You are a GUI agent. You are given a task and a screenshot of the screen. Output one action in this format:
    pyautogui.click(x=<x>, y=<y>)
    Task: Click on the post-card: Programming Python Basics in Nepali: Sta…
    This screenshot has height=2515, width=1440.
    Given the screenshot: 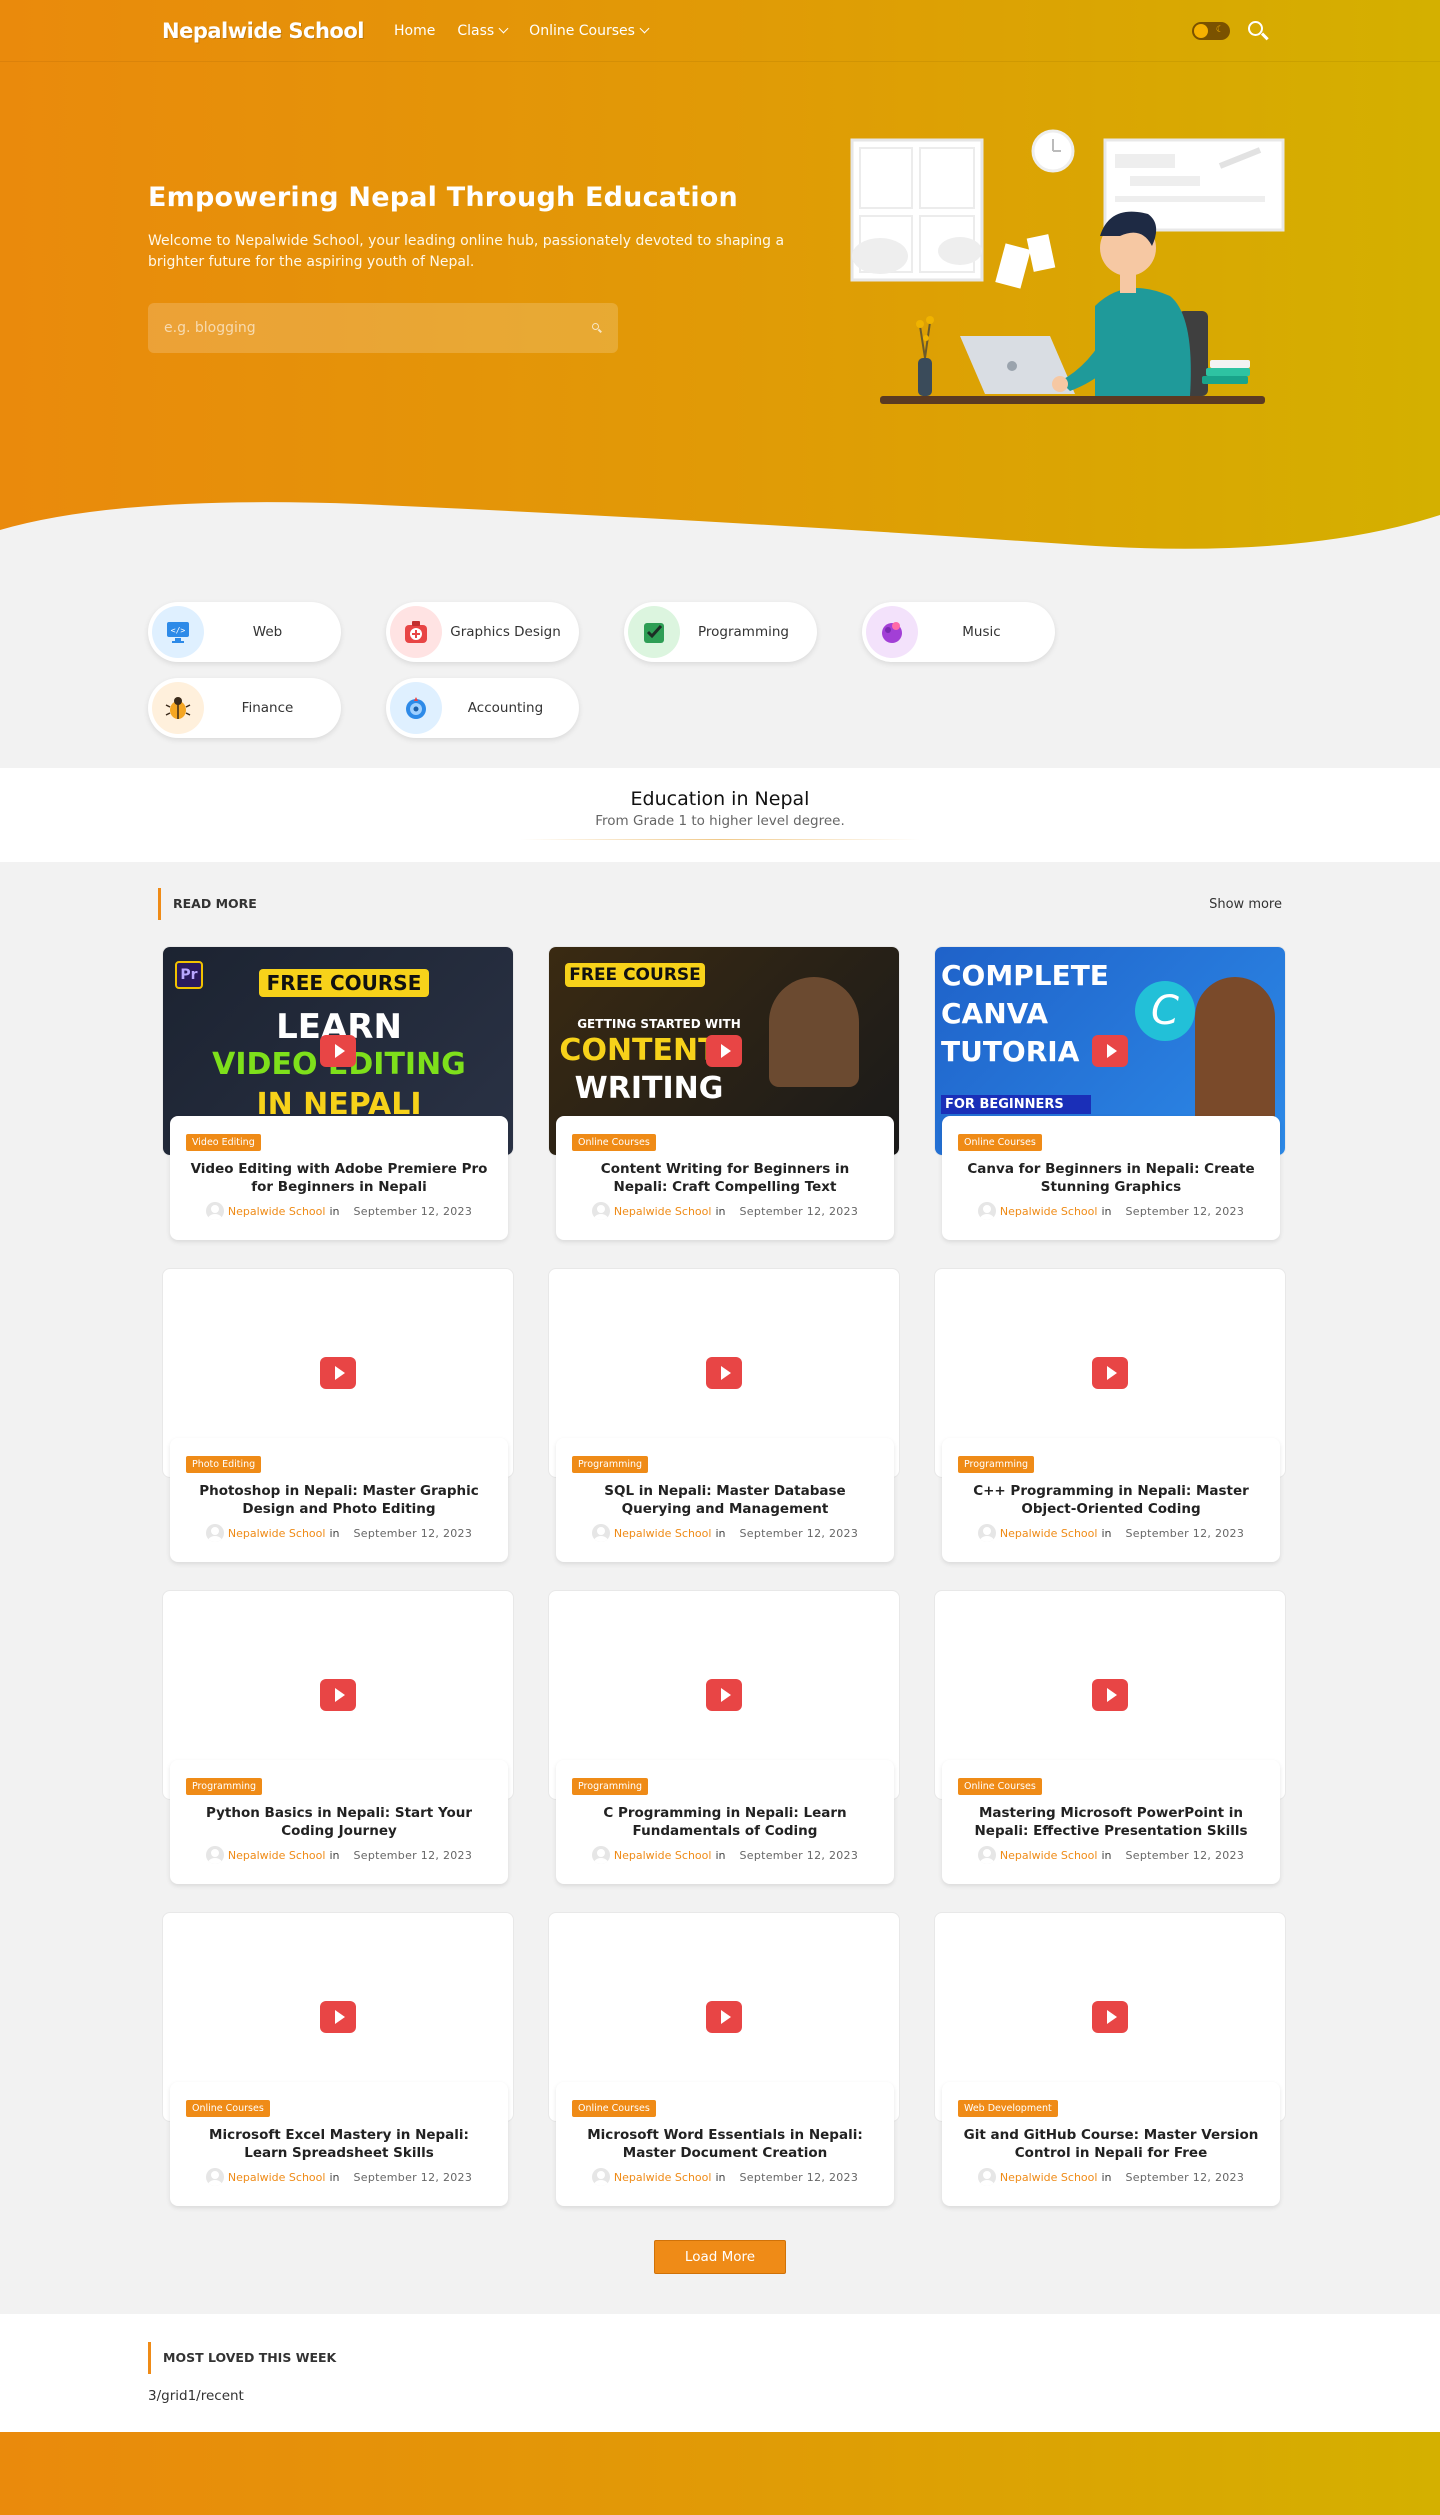 What is the action you would take?
    pyautogui.click(x=336, y=1751)
    